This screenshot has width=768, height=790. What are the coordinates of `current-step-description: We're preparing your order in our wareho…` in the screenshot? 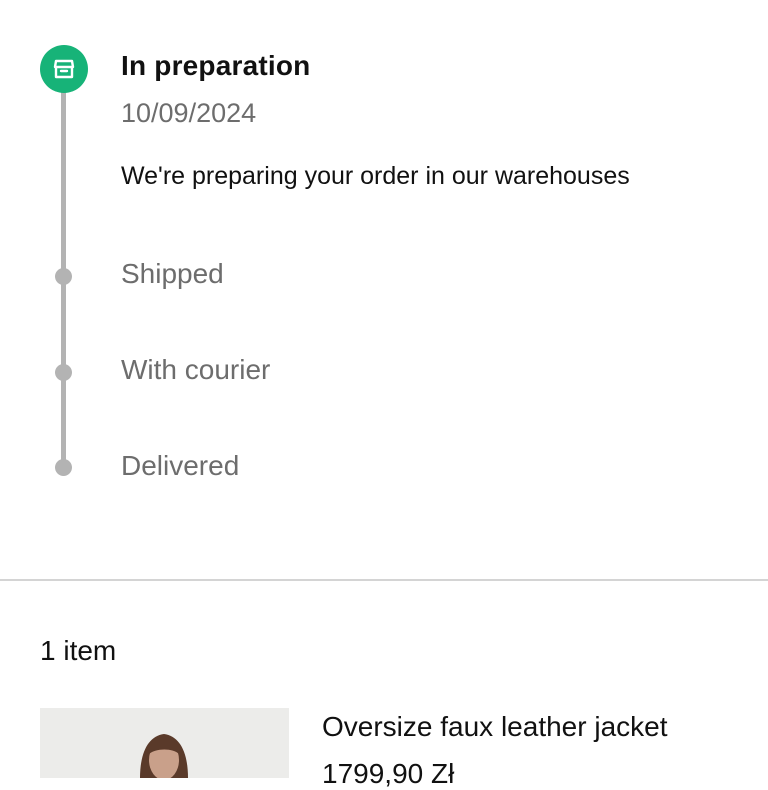 It's located at (375, 176).